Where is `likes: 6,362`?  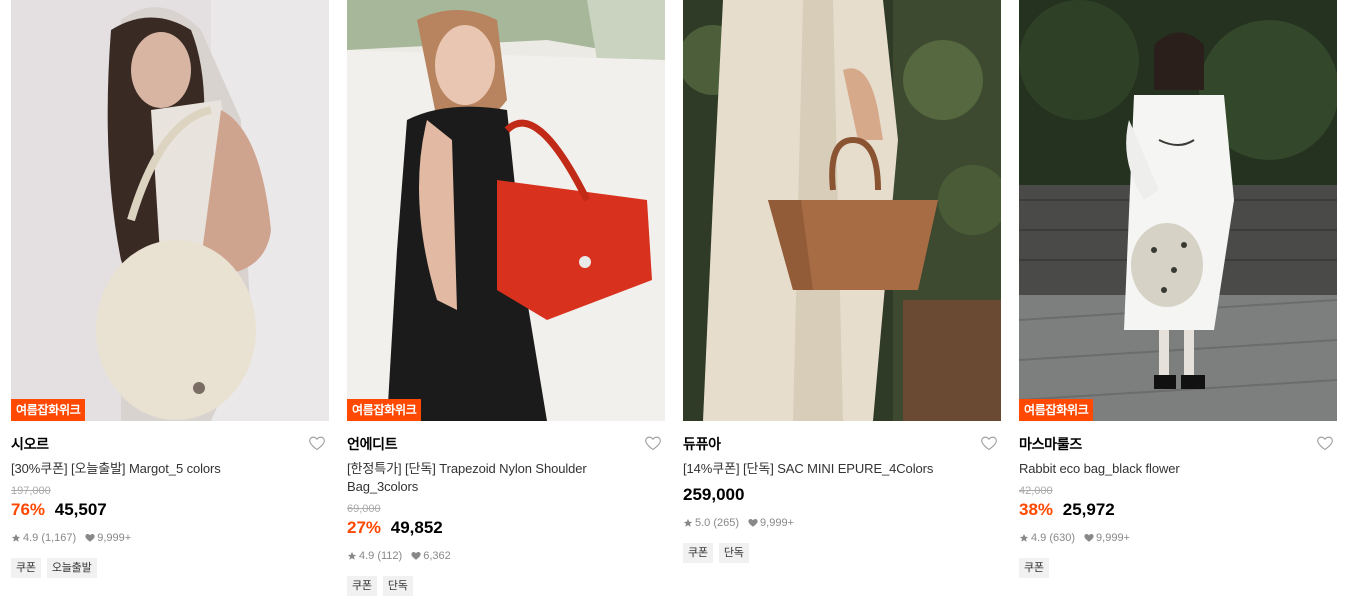 likes: 6,362 is located at coordinates (431, 556).